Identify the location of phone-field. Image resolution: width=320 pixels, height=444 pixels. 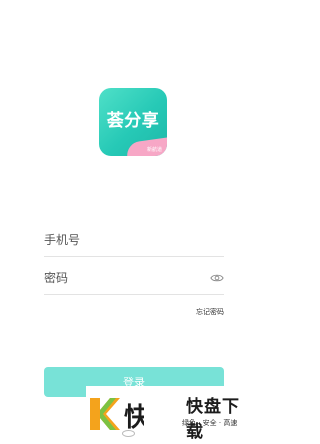
(134, 240).